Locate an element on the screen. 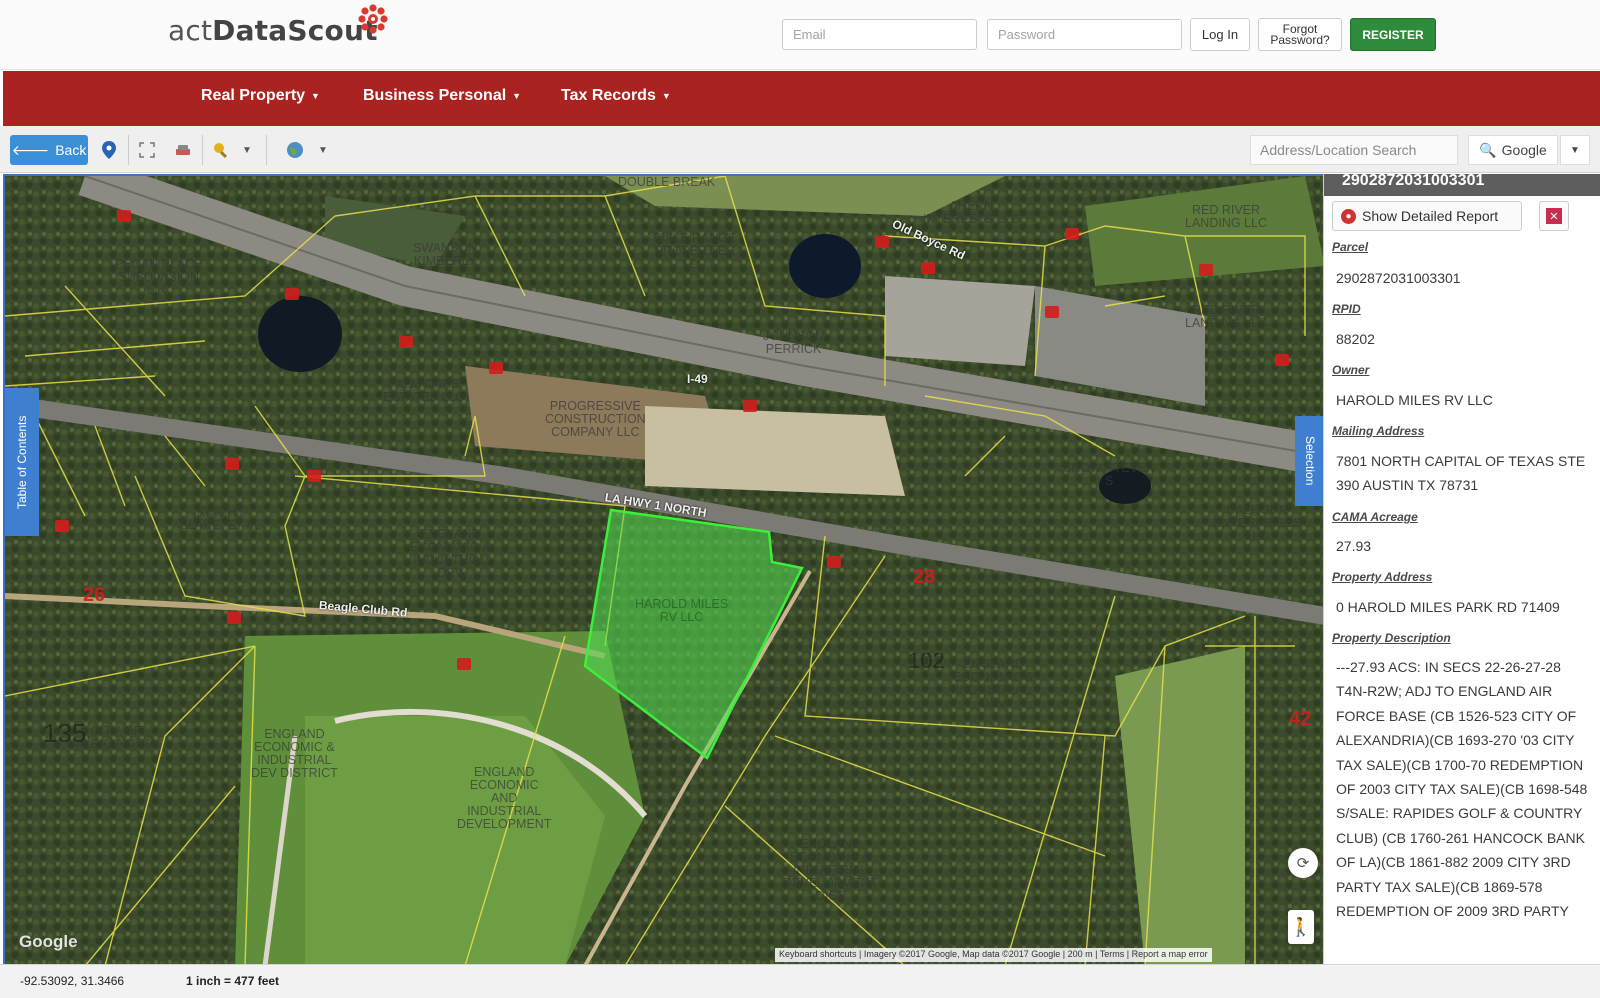 Image resolution: width=1600 pixels, height=998 pixels. logo-text-plain: act is located at coordinates (190, 30).